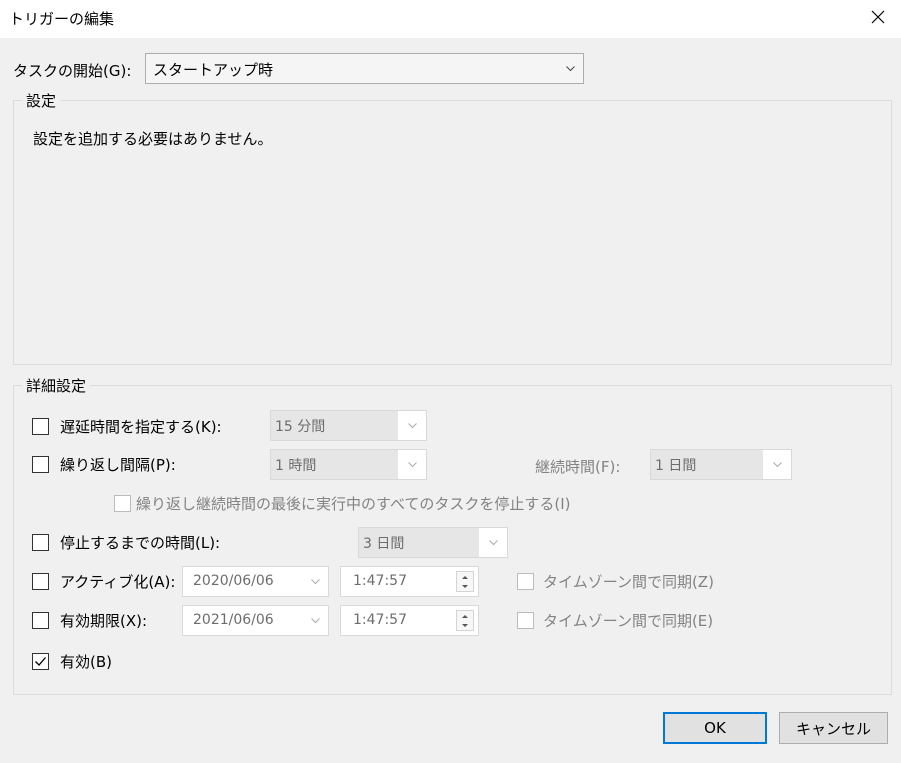  Describe the element at coordinates (833, 728) in the screenshot. I see `cancel-button: キャンセル` at that location.